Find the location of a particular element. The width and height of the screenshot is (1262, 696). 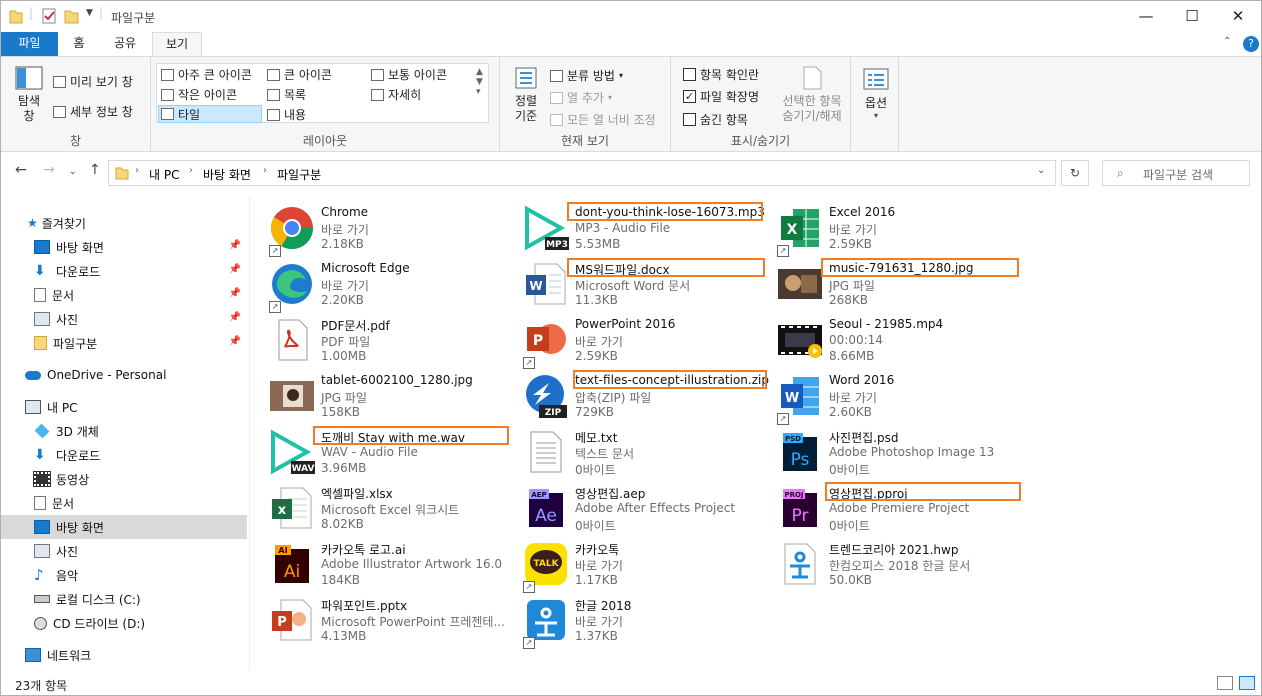

group-by-icon is located at coordinates (556, 75).